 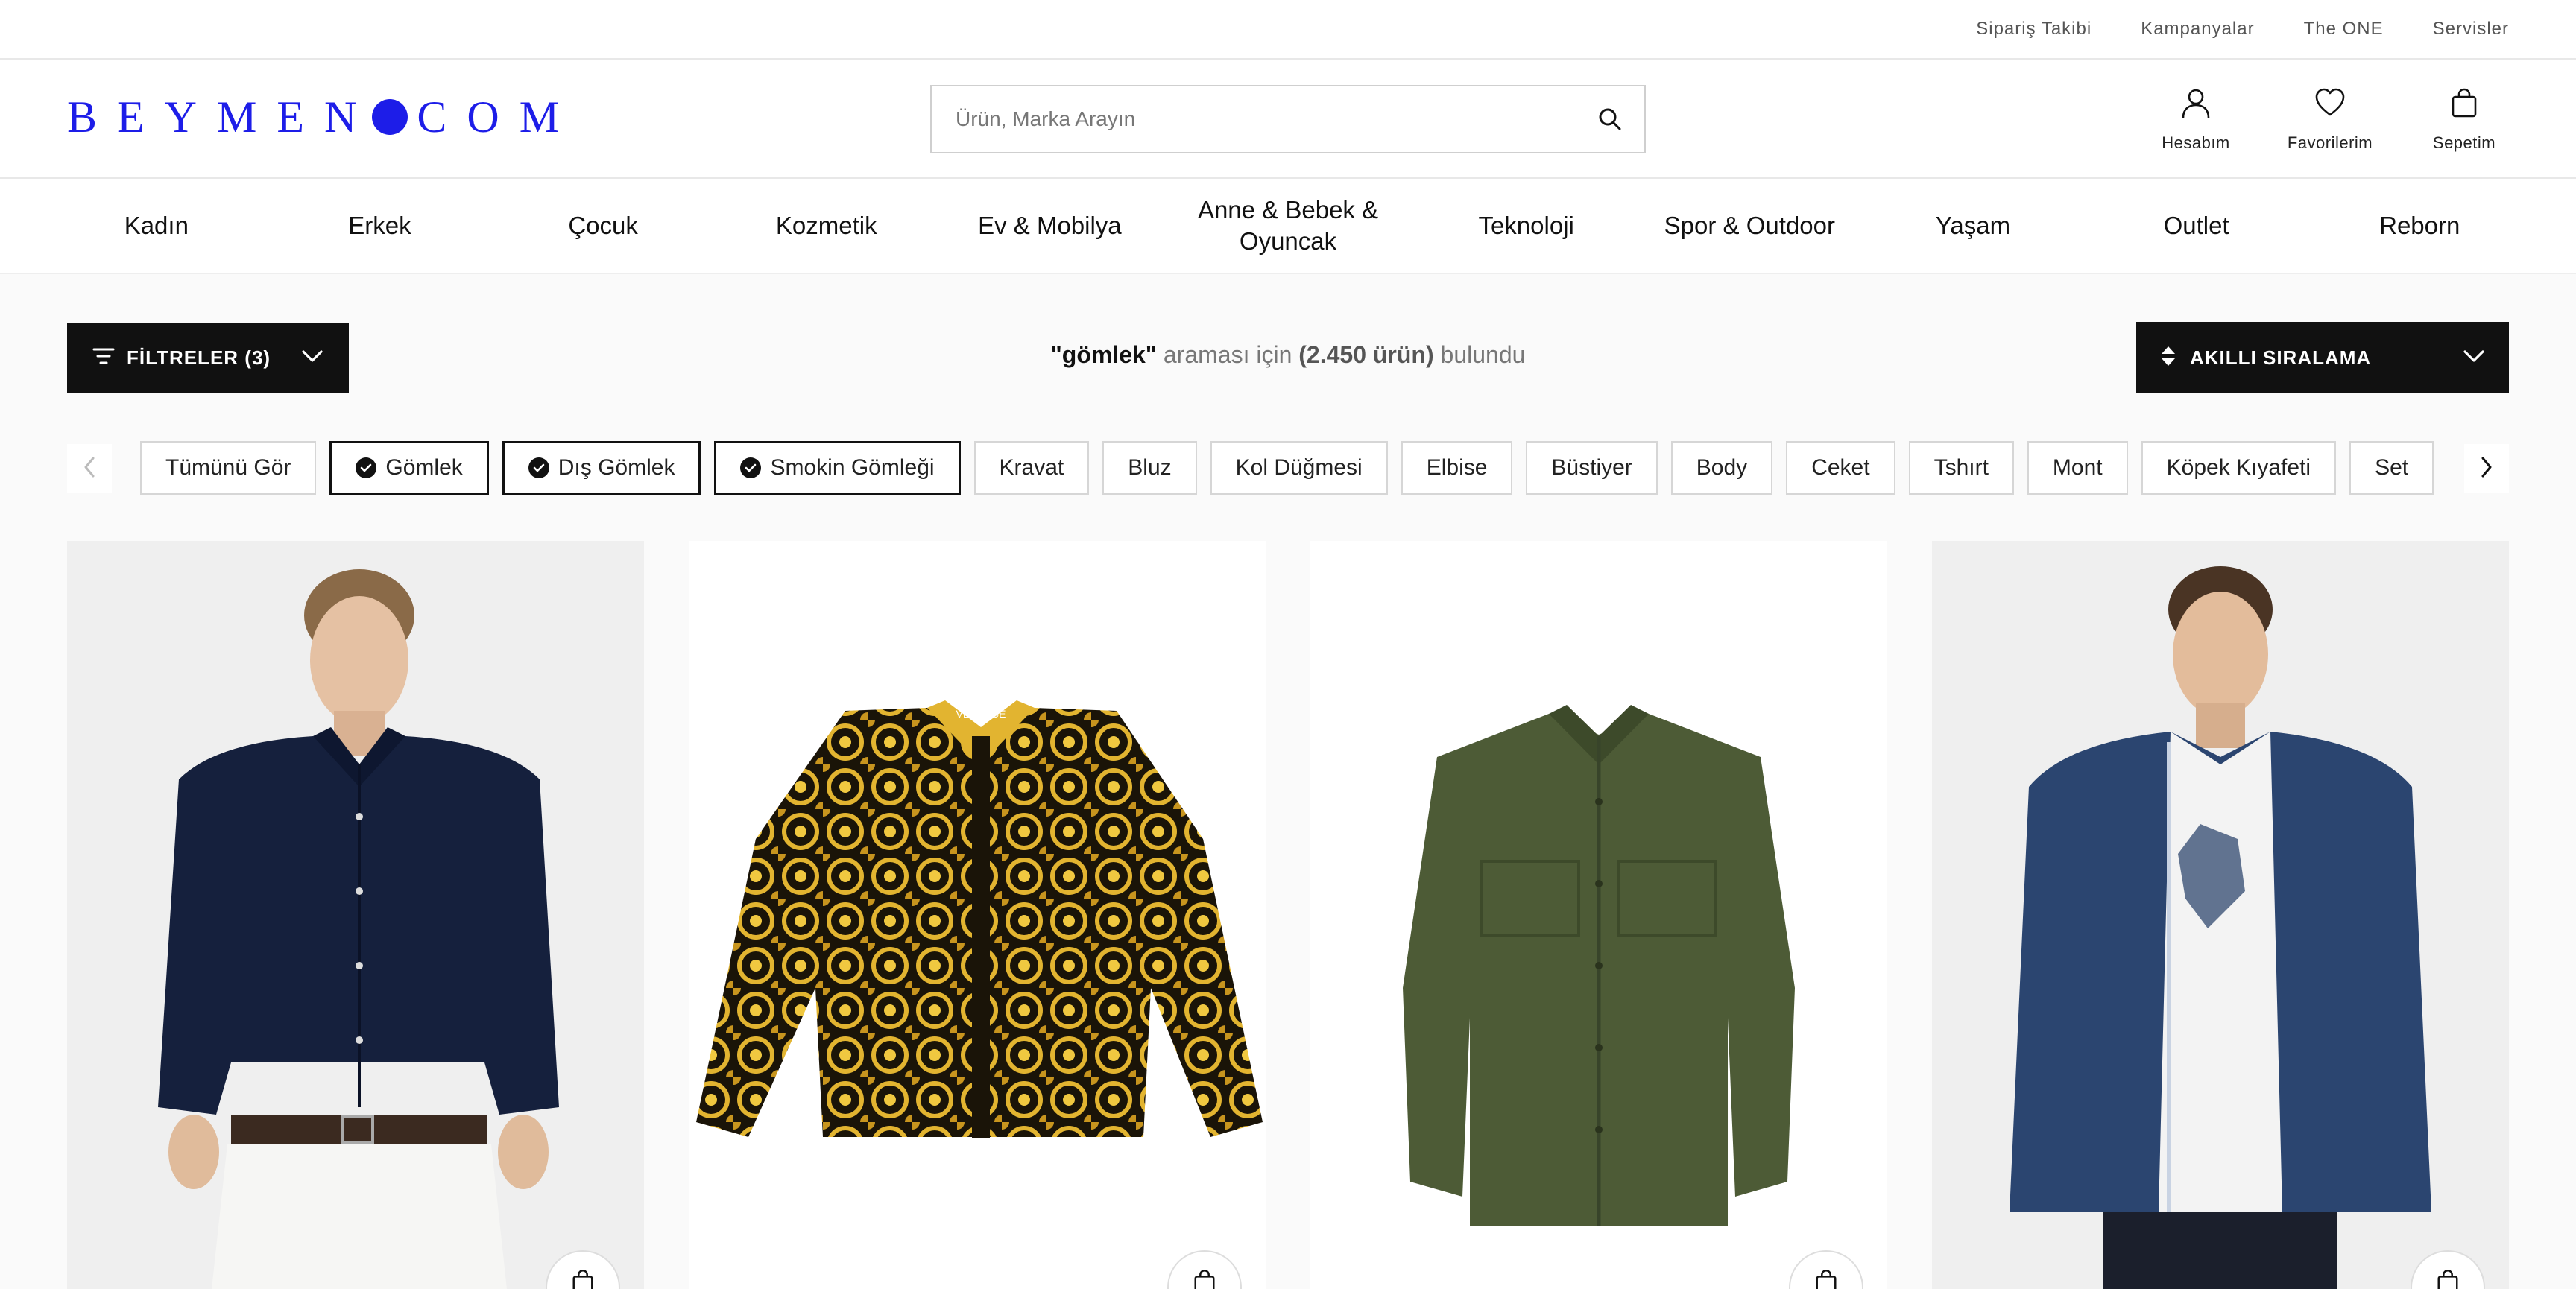 What do you see at coordinates (2464, 142) in the screenshot?
I see `cart-label: Sepetim` at bounding box center [2464, 142].